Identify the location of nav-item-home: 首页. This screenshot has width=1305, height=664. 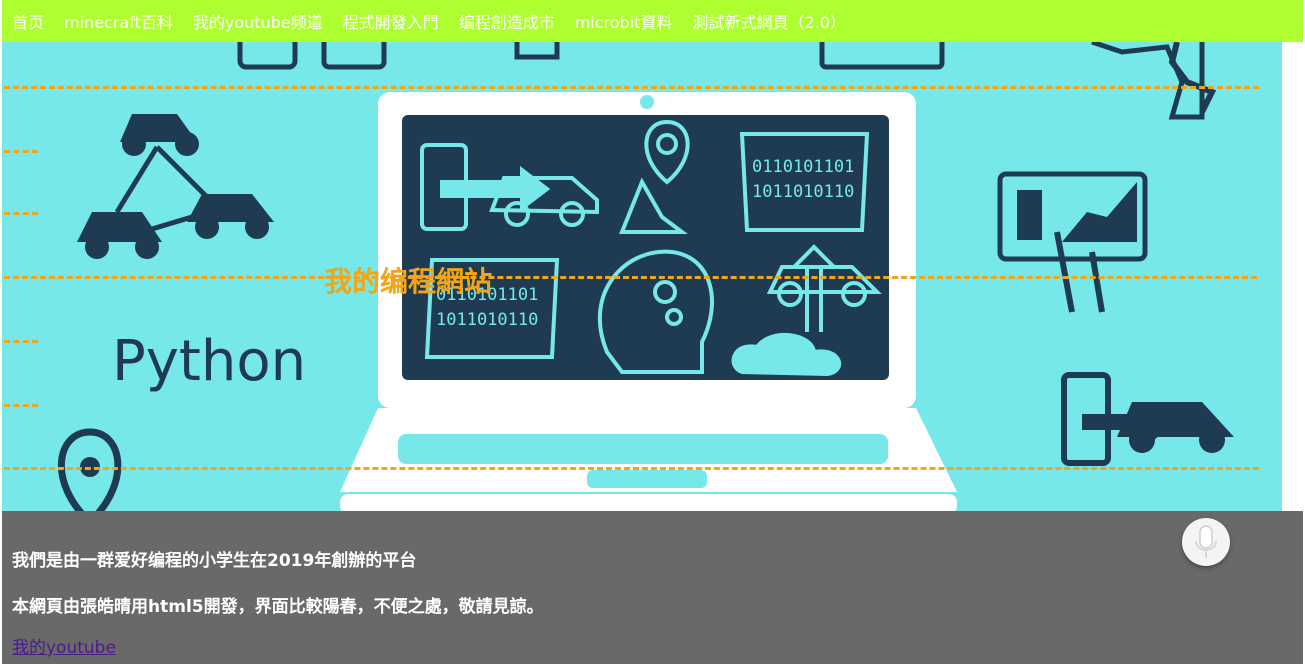
(28, 21).